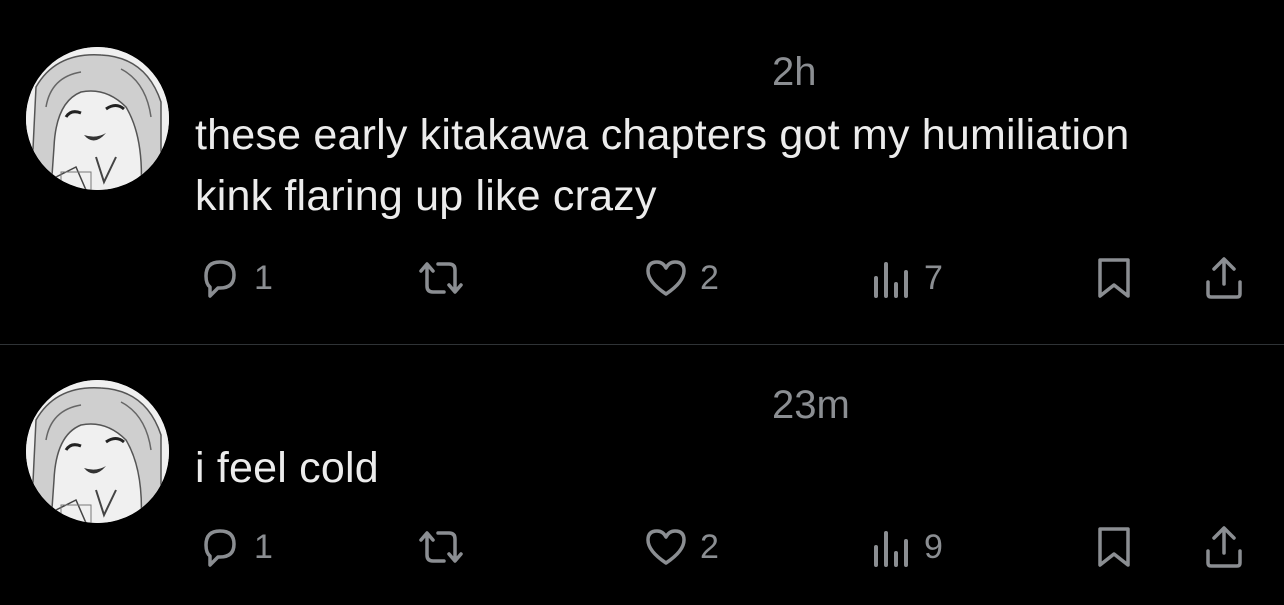 The height and width of the screenshot is (605, 1284). What do you see at coordinates (794, 72) in the screenshot?
I see `post-timestamp: 2h` at bounding box center [794, 72].